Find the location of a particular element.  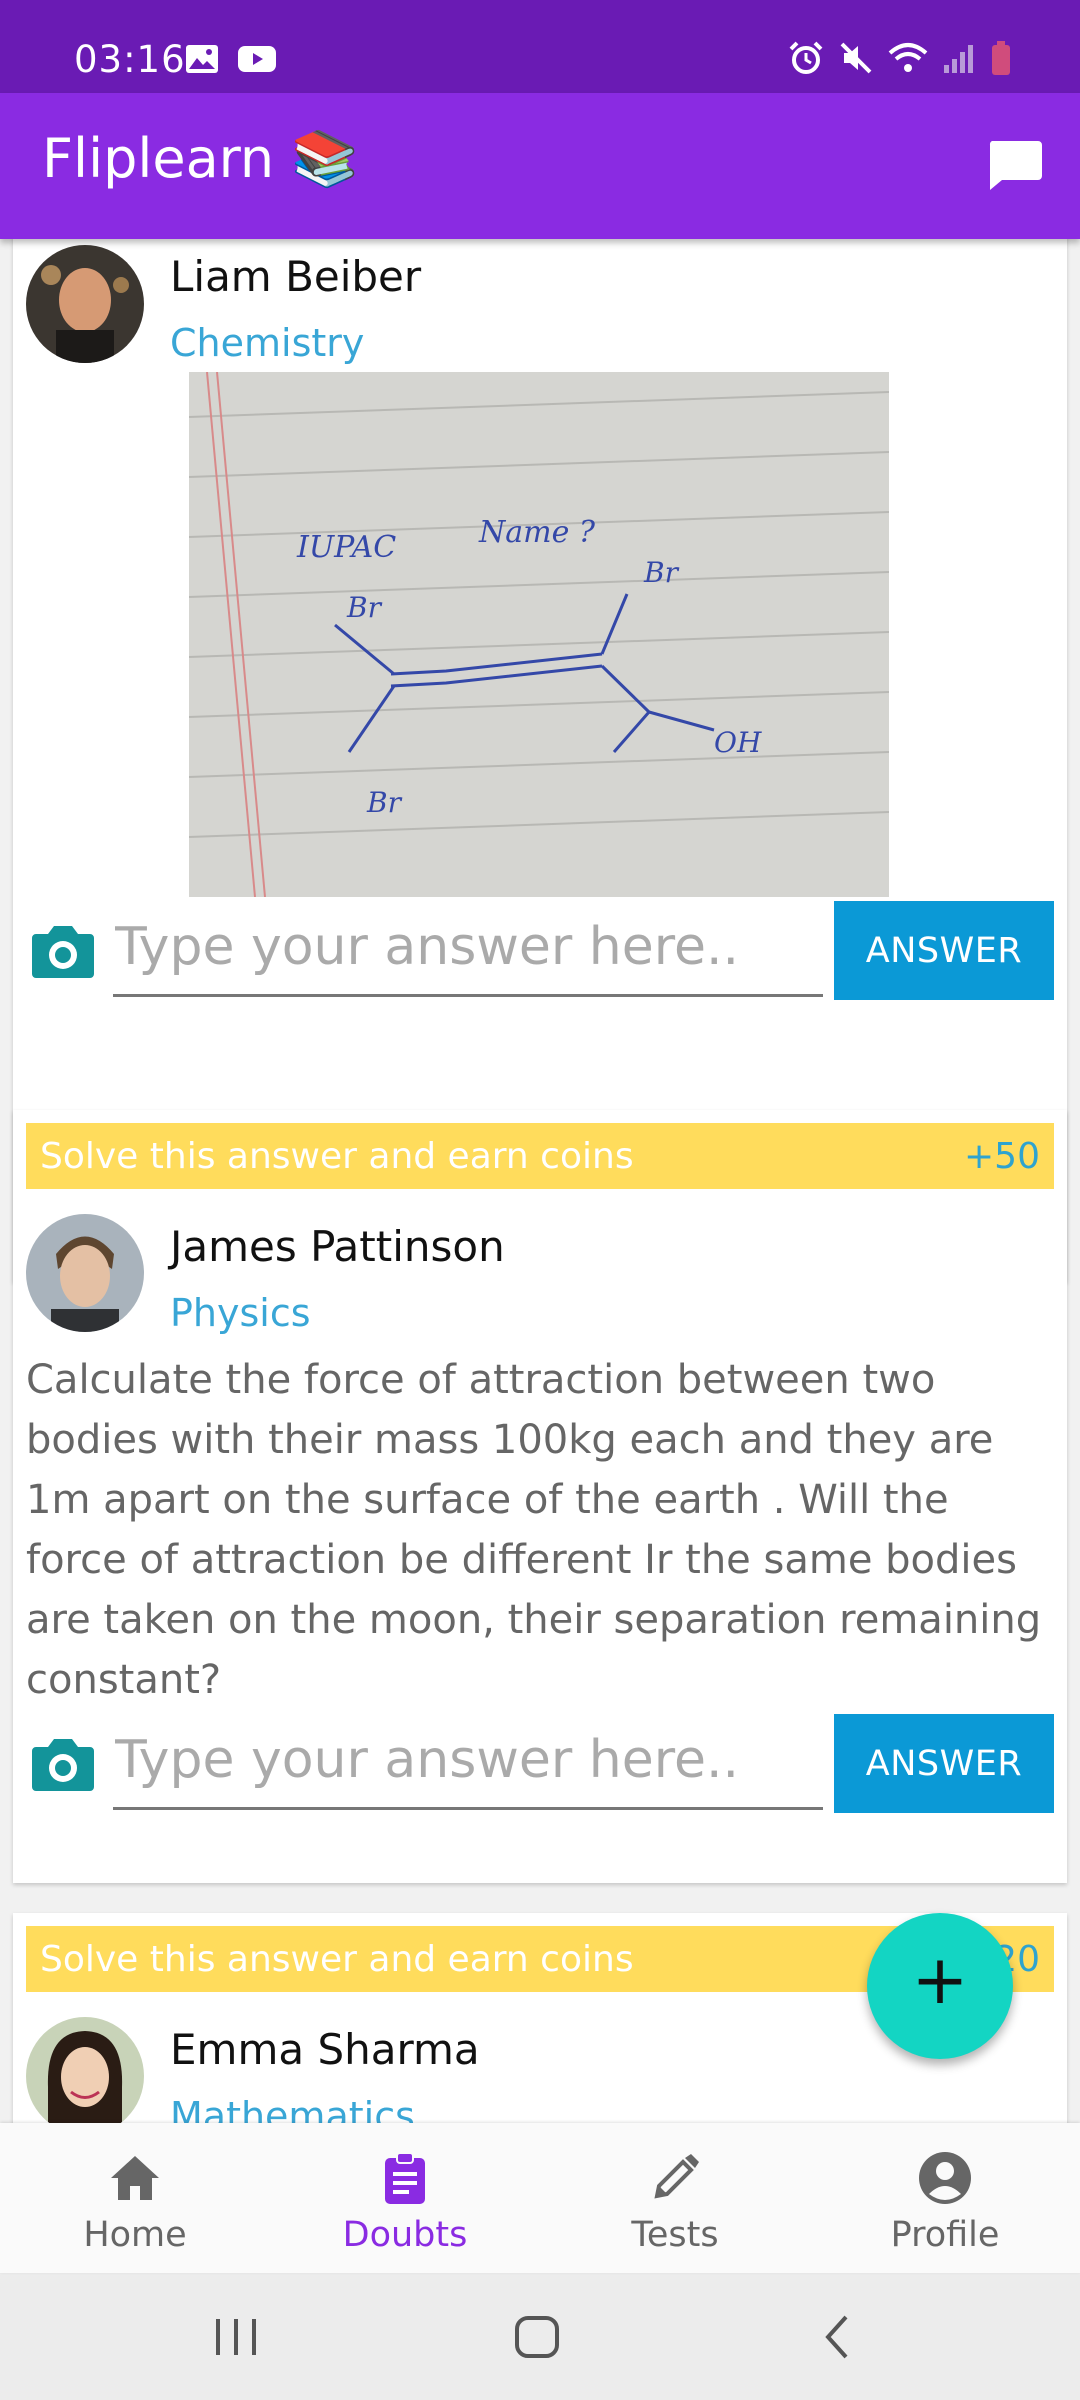

plus-icon: + is located at coordinates (940, 1980).